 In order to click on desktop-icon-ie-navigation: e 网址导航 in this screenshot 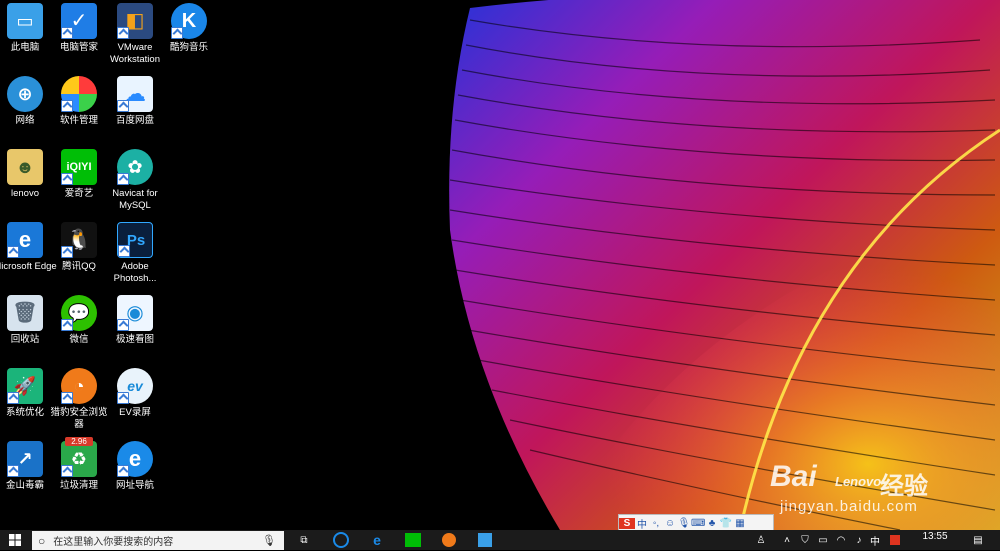, I will do `click(135, 474)`.